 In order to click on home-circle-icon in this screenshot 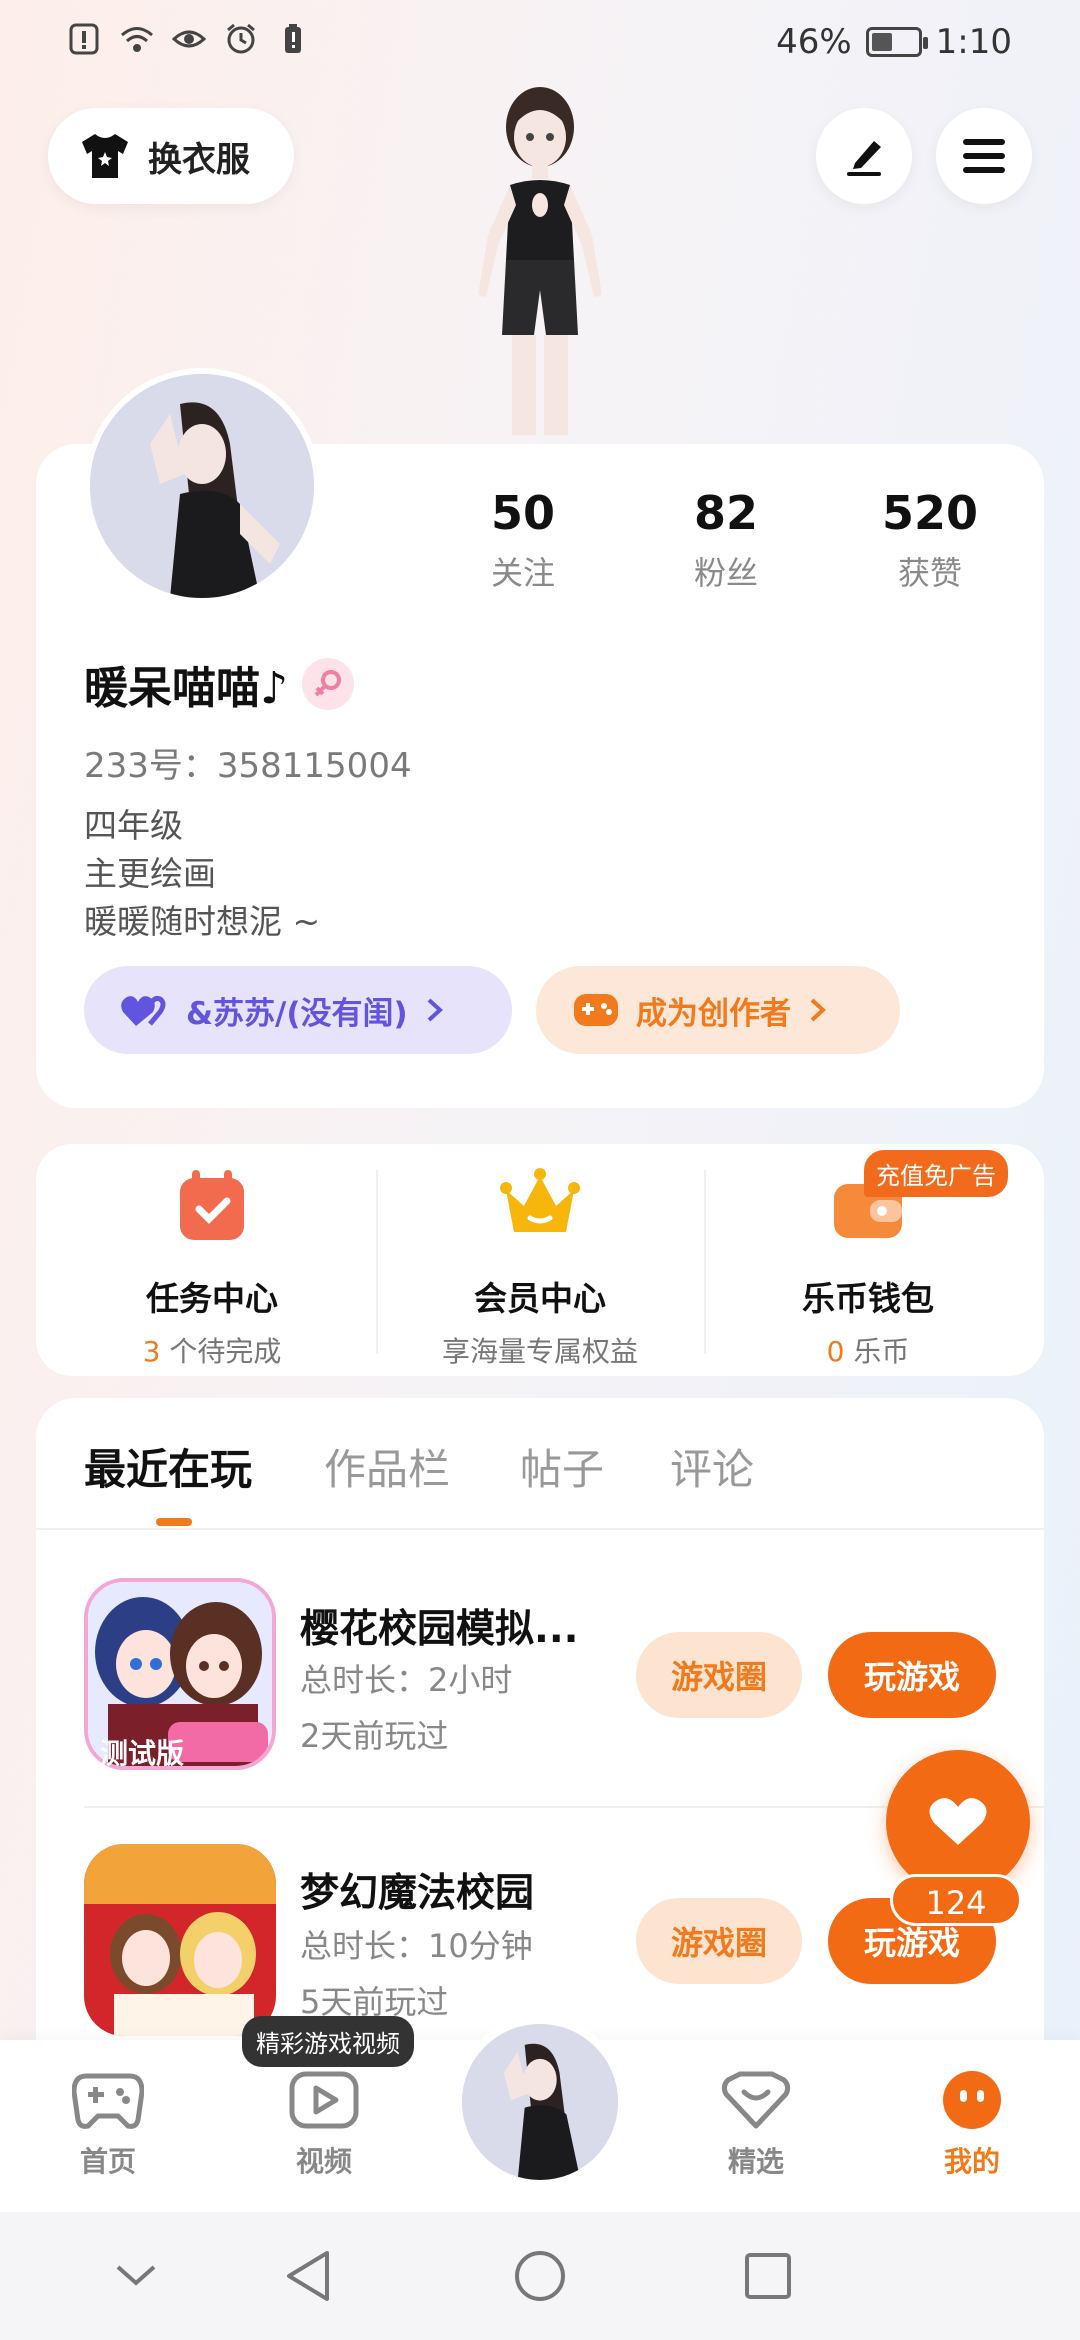, I will do `click(540, 2276)`.